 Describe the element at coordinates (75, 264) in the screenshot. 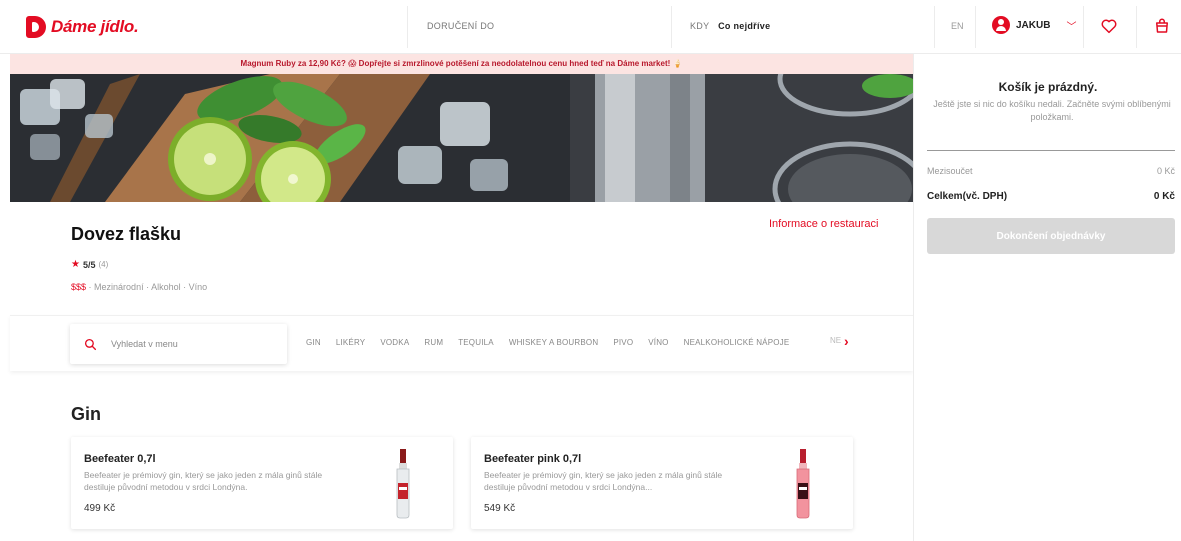

I see `star-icon: ★` at that location.